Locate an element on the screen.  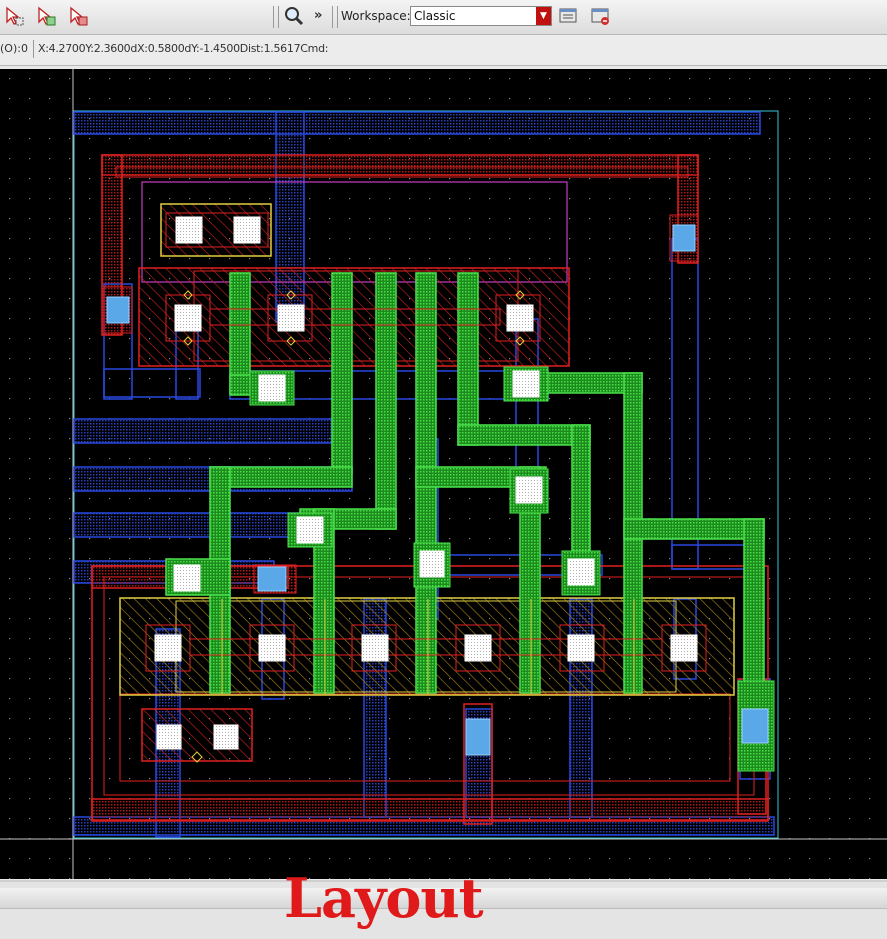
select-pointer-add-icon is located at coordinates (46, 16).